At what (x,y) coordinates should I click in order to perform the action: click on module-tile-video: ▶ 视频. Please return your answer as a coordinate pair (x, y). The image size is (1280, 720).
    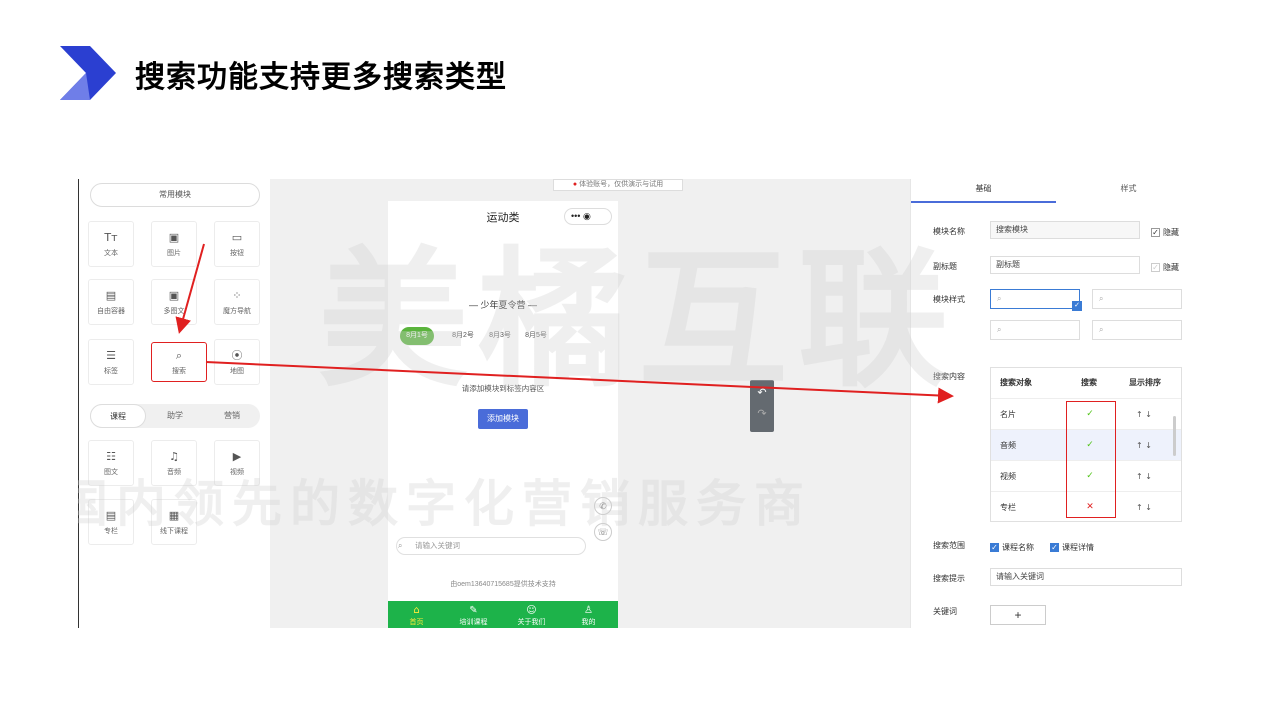
    Looking at the image, I should click on (237, 463).